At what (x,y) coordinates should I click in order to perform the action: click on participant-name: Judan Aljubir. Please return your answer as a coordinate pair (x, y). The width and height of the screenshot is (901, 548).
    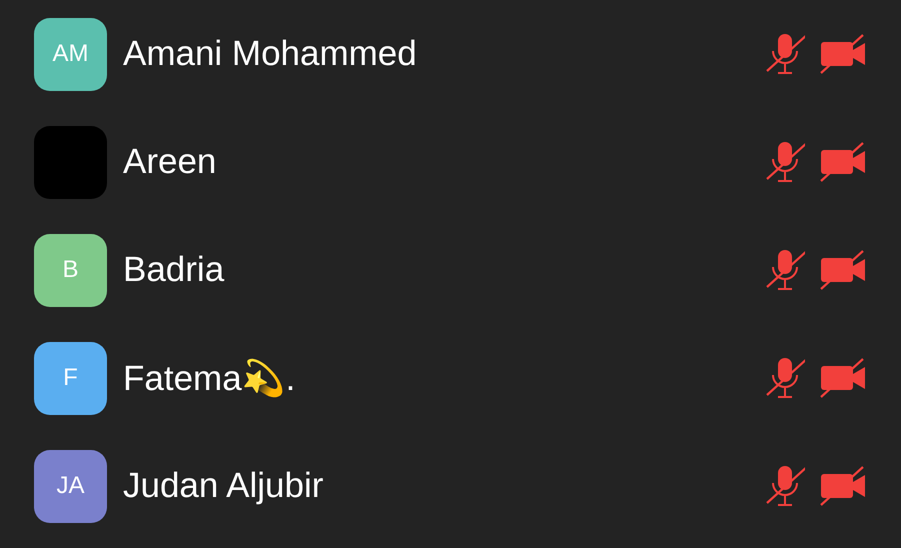
    Looking at the image, I should click on (223, 486).